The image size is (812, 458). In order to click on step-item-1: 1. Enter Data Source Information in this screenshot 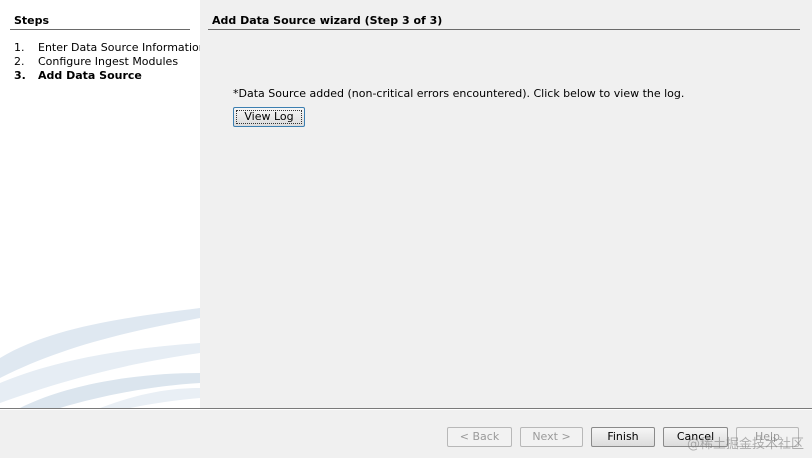, I will do `click(107, 48)`.